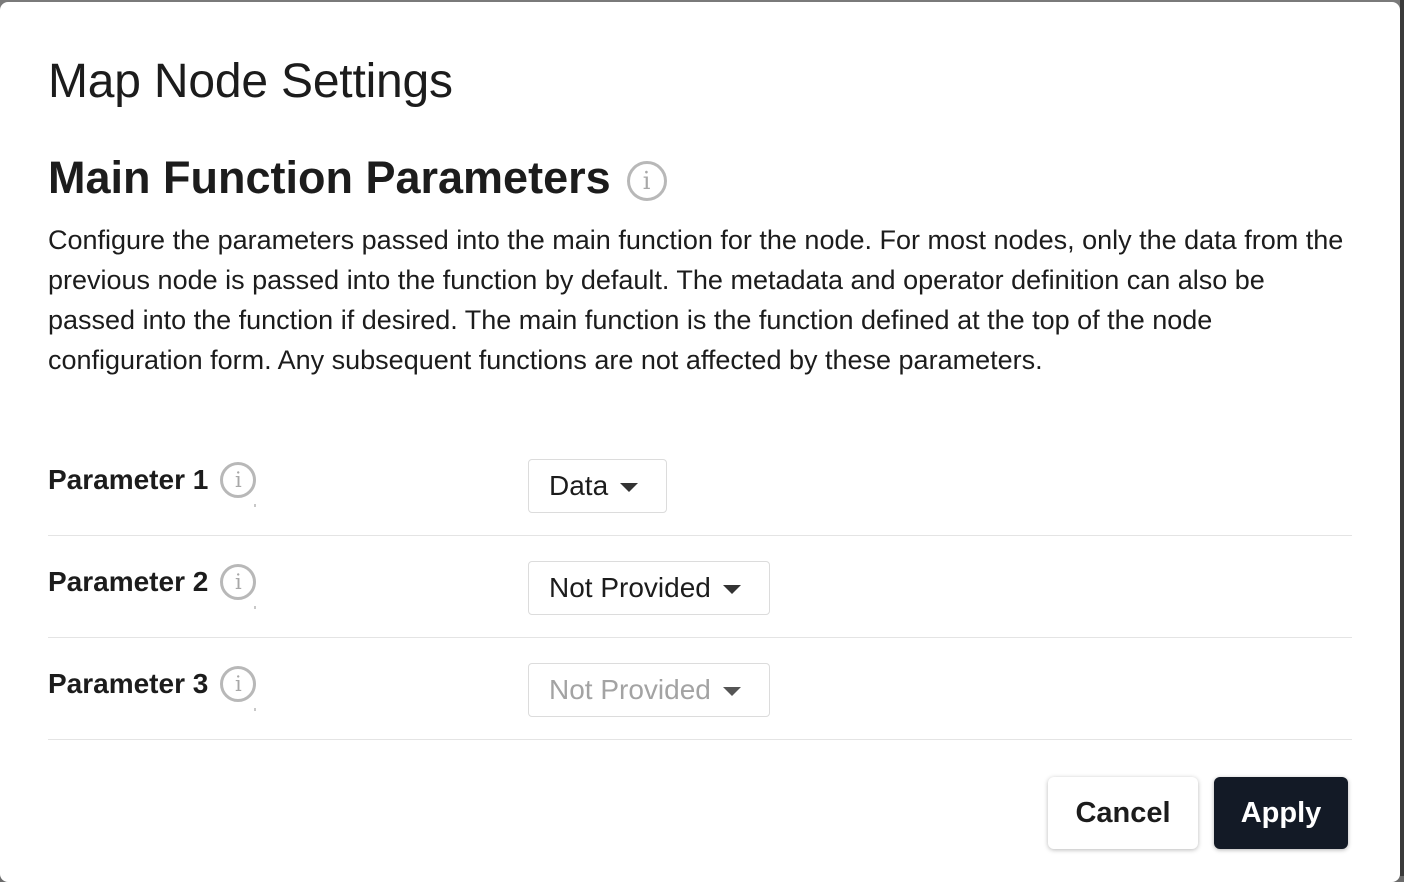  Describe the element at coordinates (128, 683) in the screenshot. I see `parameter-label: Parameter 3` at that location.